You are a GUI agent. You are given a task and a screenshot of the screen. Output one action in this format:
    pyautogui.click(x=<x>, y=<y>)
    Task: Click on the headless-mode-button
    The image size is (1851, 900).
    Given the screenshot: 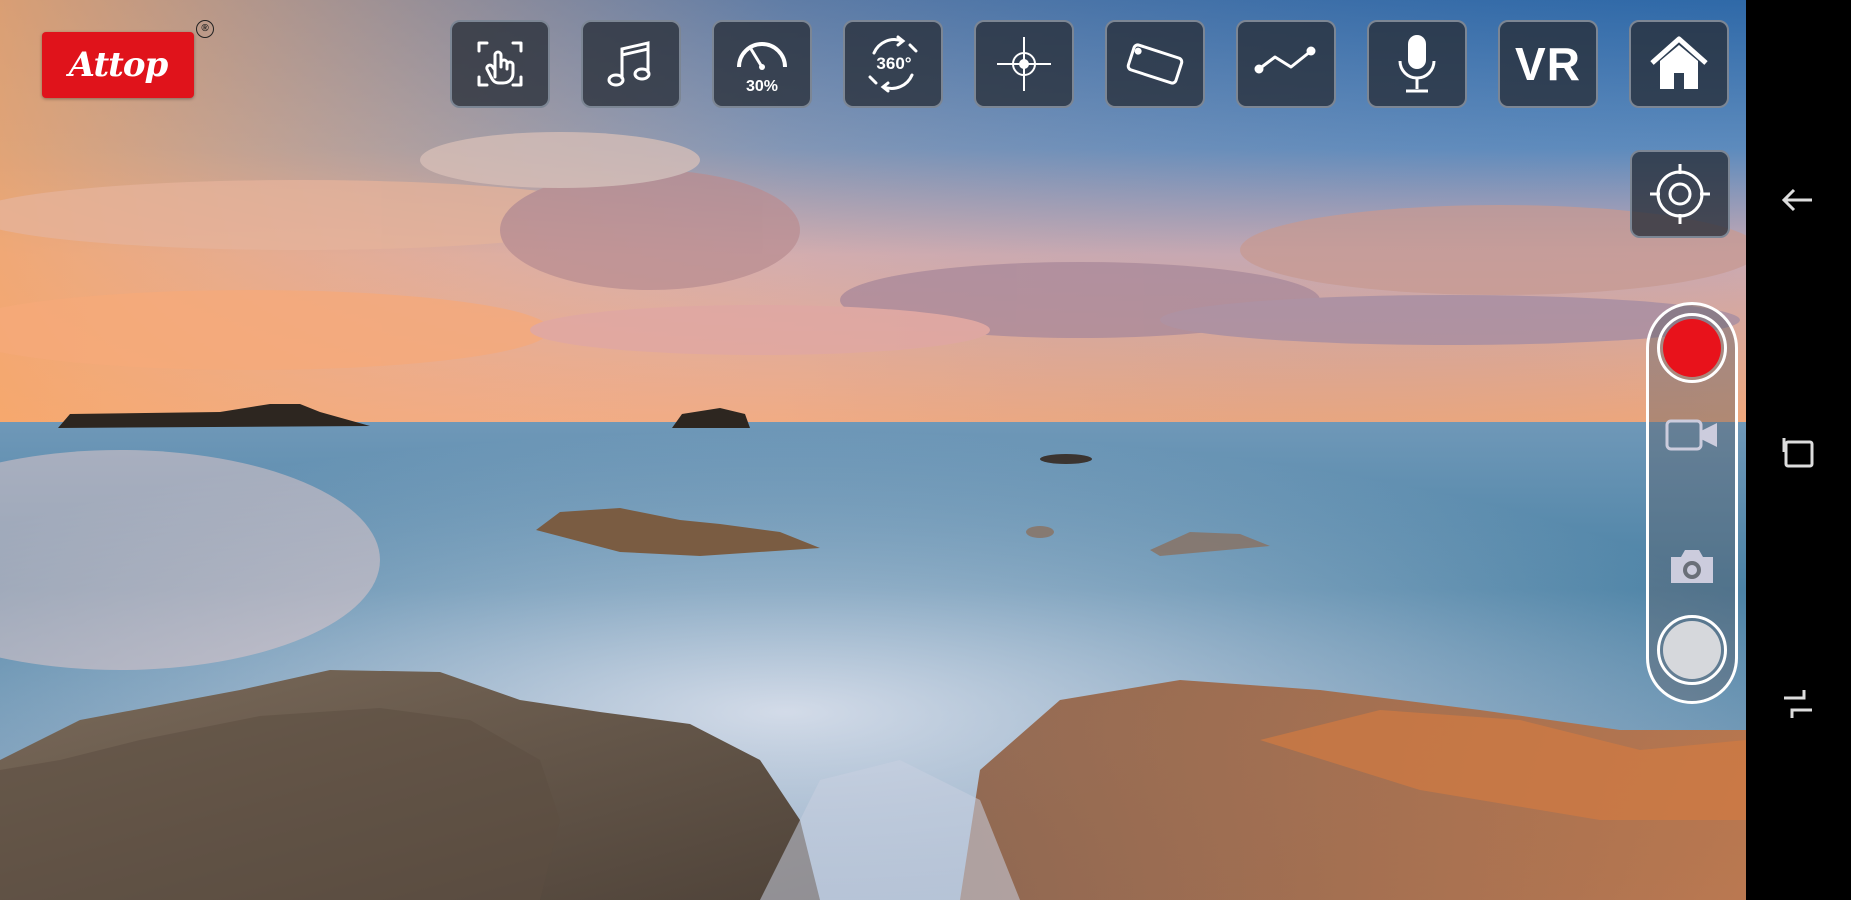 What is the action you would take?
    pyautogui.click(x=1024, y=64)
    